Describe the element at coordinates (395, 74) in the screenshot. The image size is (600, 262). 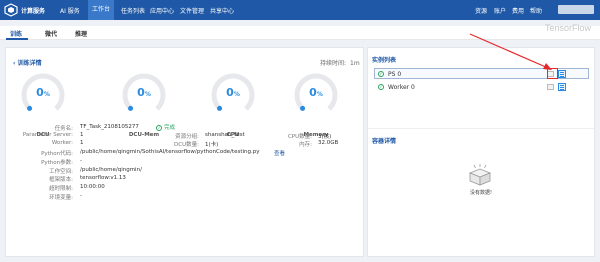
I see `instance-name: PS 0` at that location.